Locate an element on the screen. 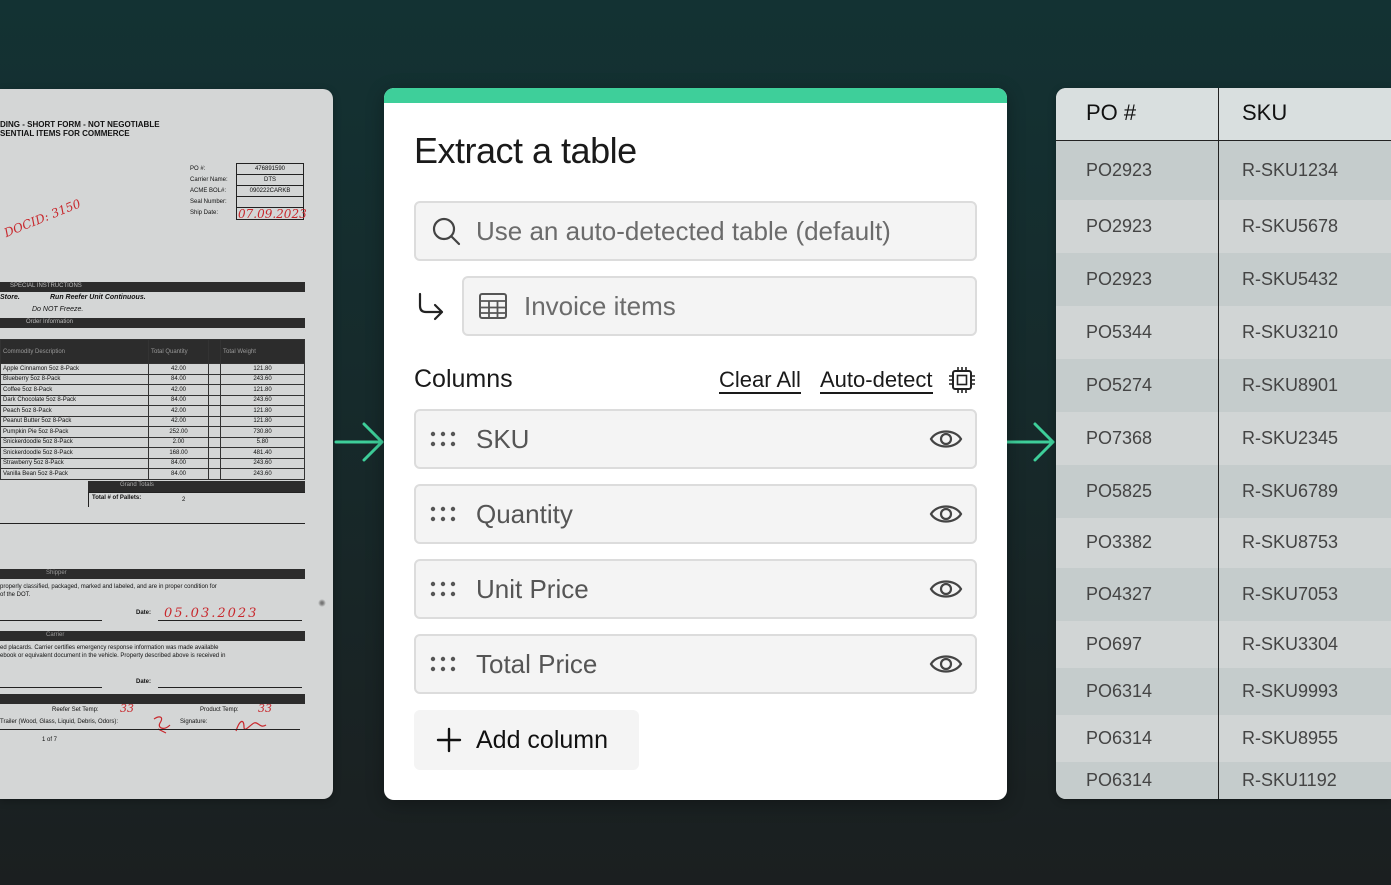 This screenshot has width=1391, height=885. cell-po: PO6314 is located at coordinates (1119, 690).